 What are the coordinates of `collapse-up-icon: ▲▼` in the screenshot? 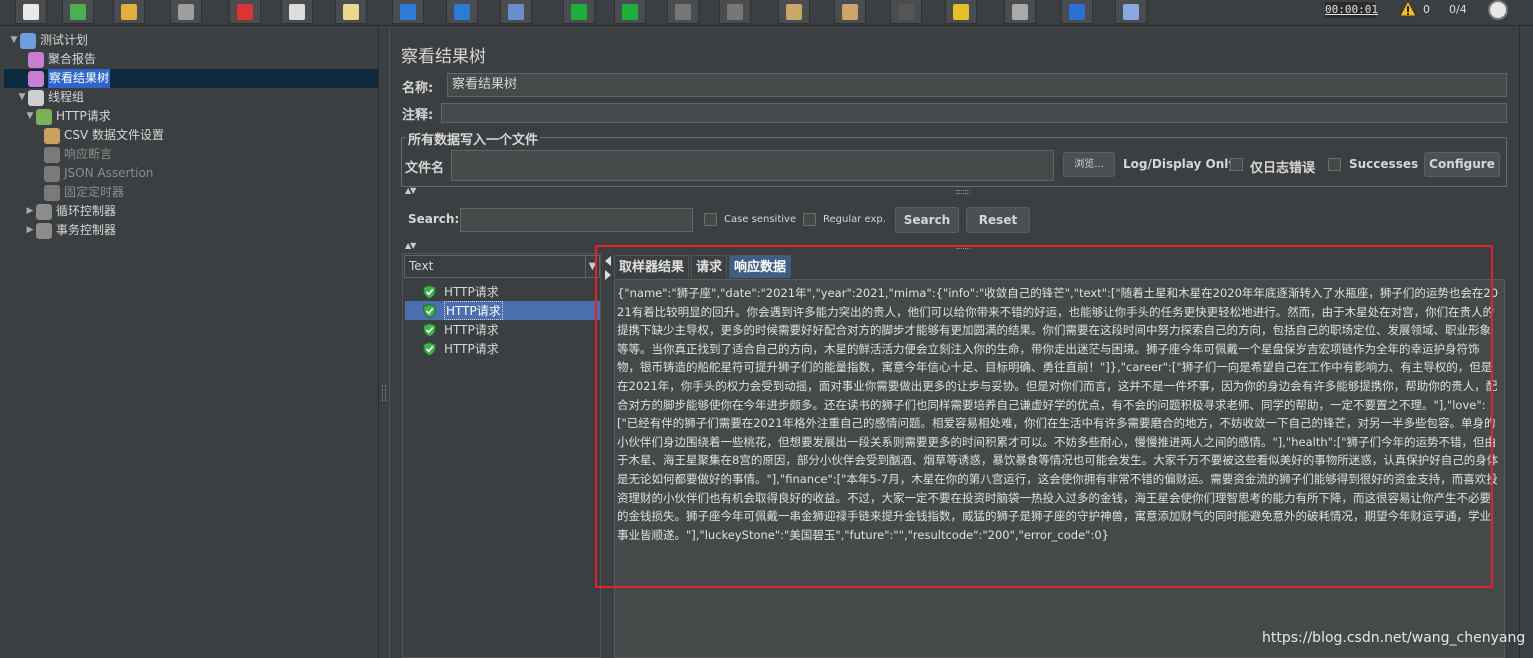 It's located at (410, 190).